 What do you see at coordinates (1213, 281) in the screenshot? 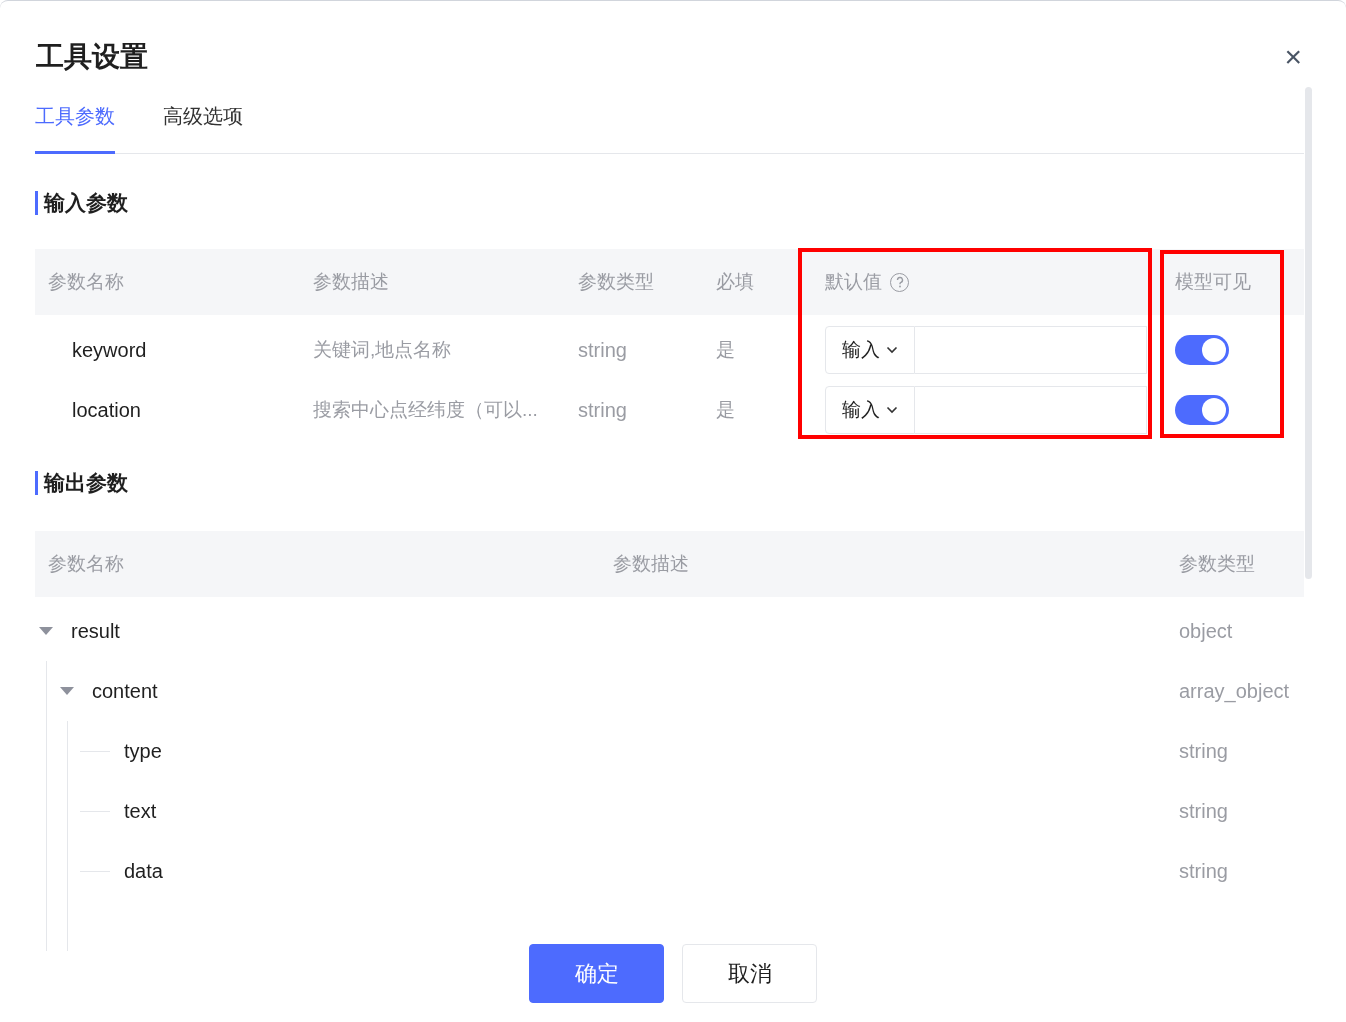
I see `column-header: 模型可见` at bounding box center [1213, 281].